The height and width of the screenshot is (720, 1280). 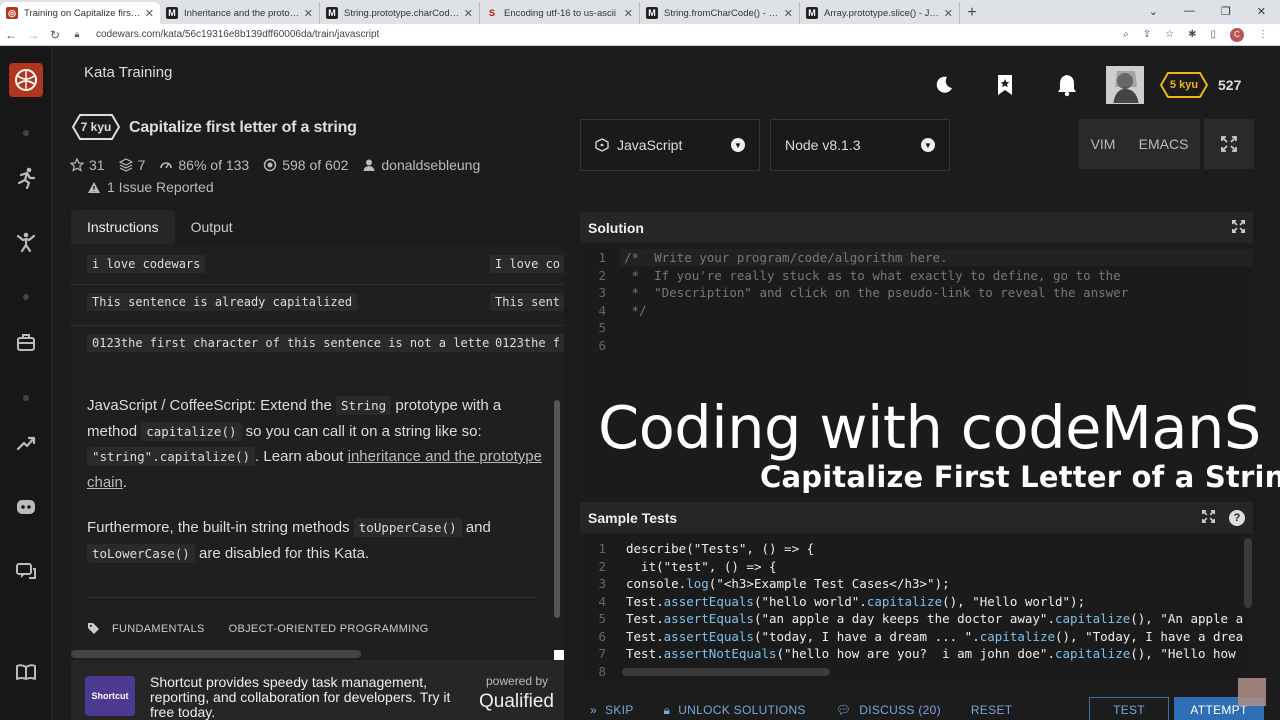 I want to click on chat-icon, so click(x=26, y=572).